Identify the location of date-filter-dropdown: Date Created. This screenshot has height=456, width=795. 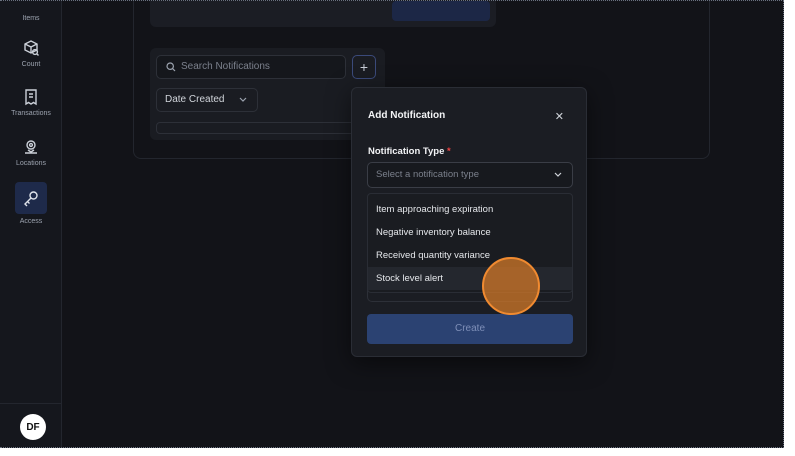
(207, 100).